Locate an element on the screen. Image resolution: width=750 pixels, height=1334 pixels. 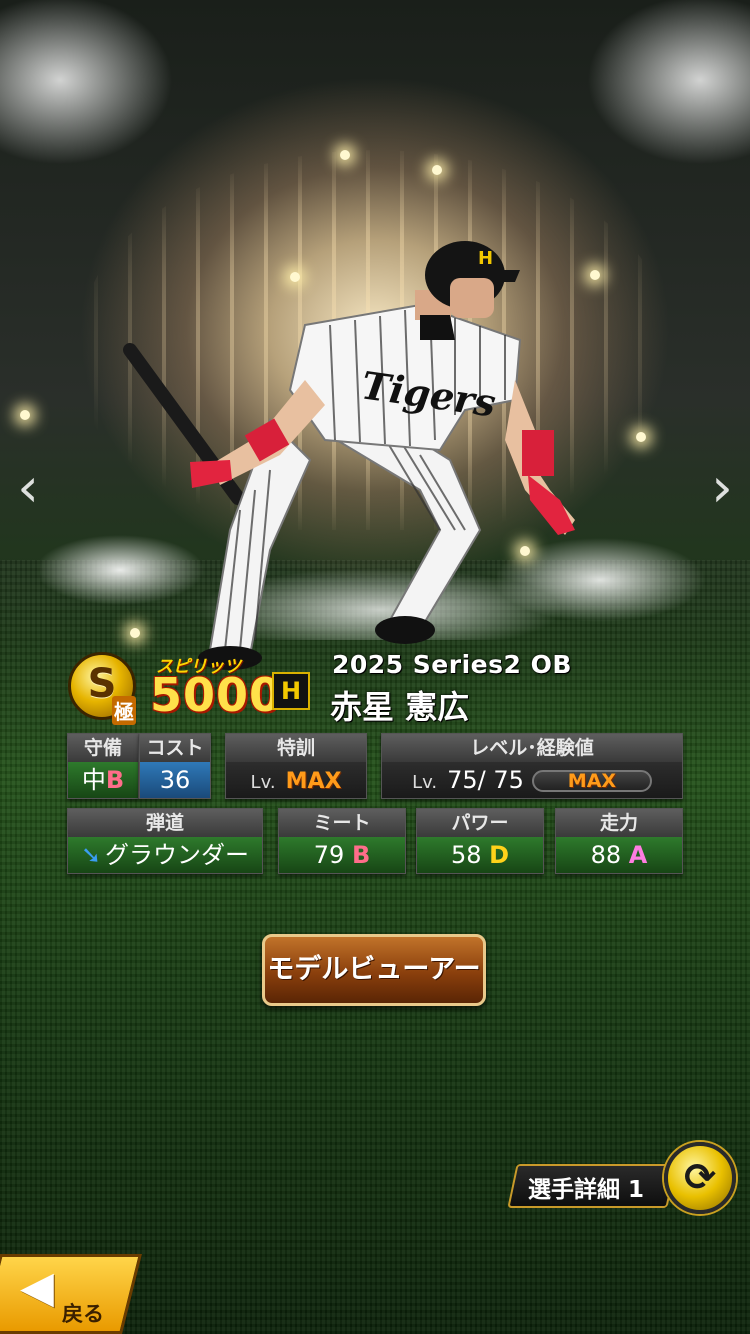
position-box: 守備 中B is located at coordinates (103, 766).